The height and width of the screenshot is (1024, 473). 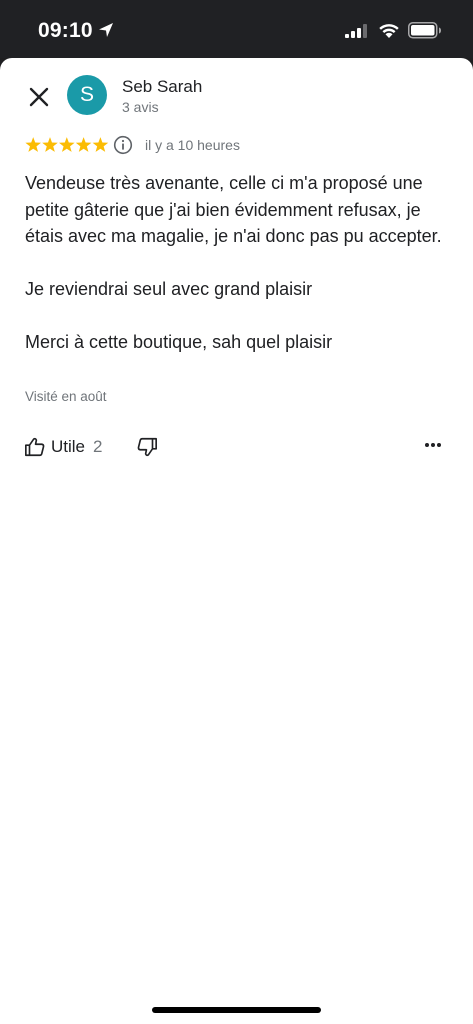 What do you see at coordinates (98, 446) in the screenshot?
I see `helpful-count: 2` at bounding box center [98, 446].